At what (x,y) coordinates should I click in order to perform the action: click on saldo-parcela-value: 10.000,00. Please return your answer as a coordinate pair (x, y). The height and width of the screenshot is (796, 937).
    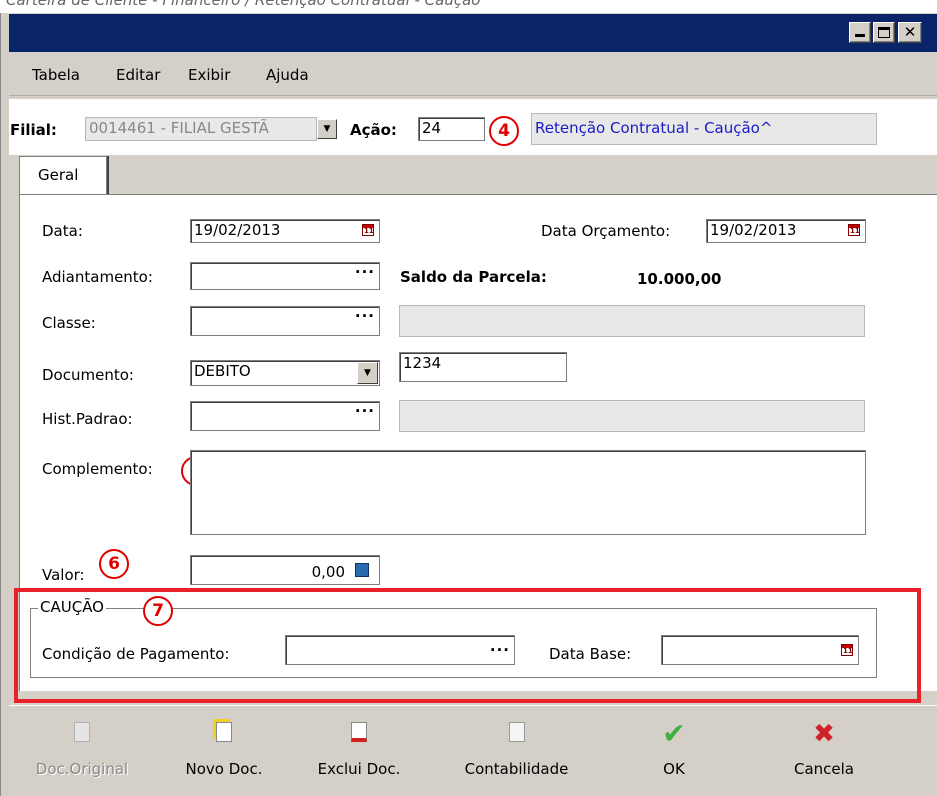
    Looking at the image, I should click on (679, 279).